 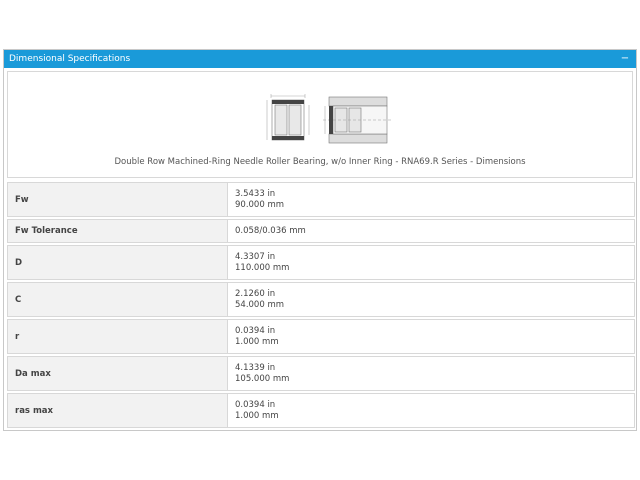 What do you see at coordinates (262, 267) in the screenshot?
I see `spec-value-mm: 110.000 mm` at bounding box center [262, 267].